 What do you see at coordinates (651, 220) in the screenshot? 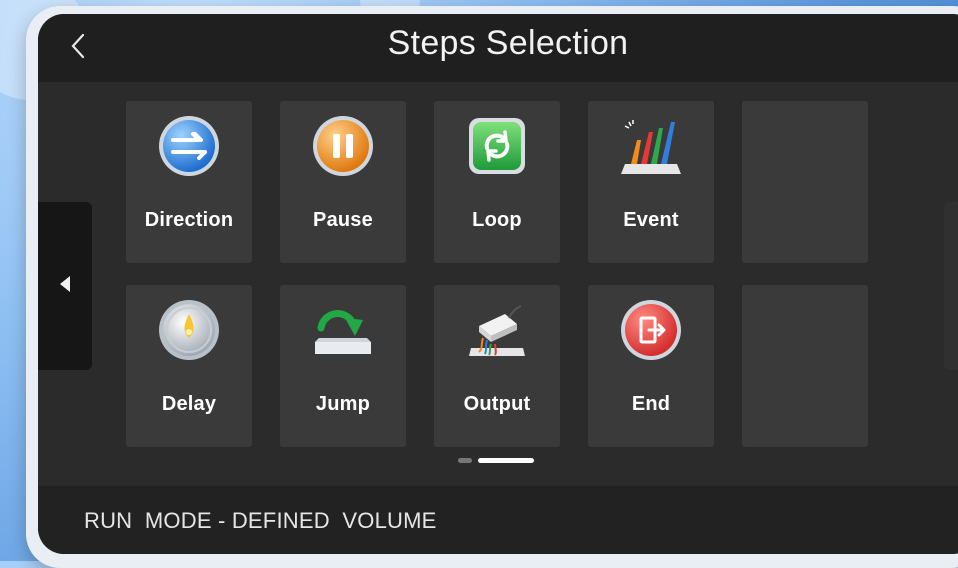
I see `step-label: Event` at bounding box center [651, 220].